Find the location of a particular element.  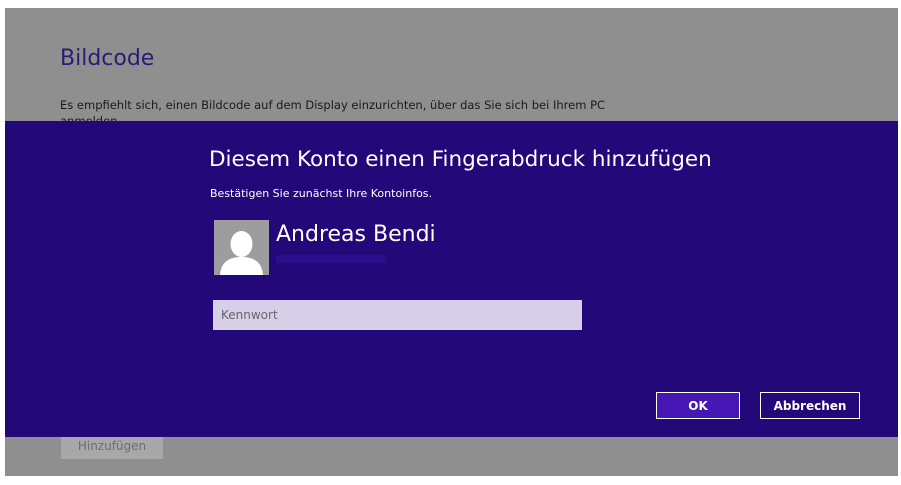

dialog-subtitle: Bestätigen Sie zunächst Ihre Kontoinfos. is located at coordinates (321, 193).